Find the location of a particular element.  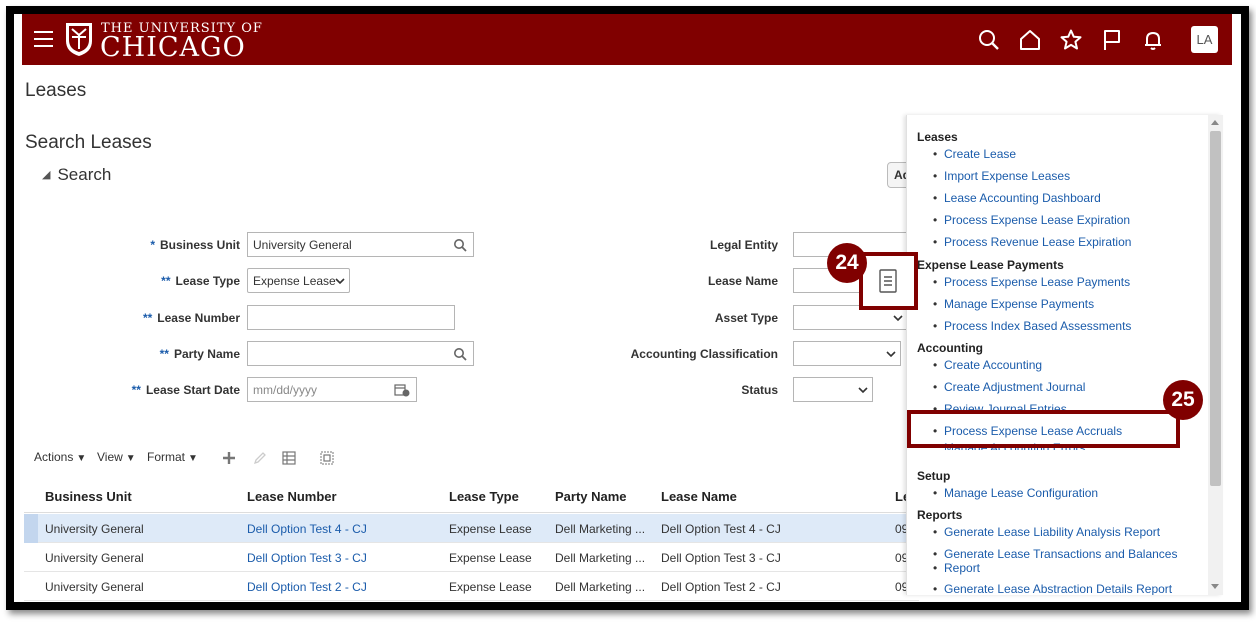

tasks-panel-icon is located at coordinates (888, 281).